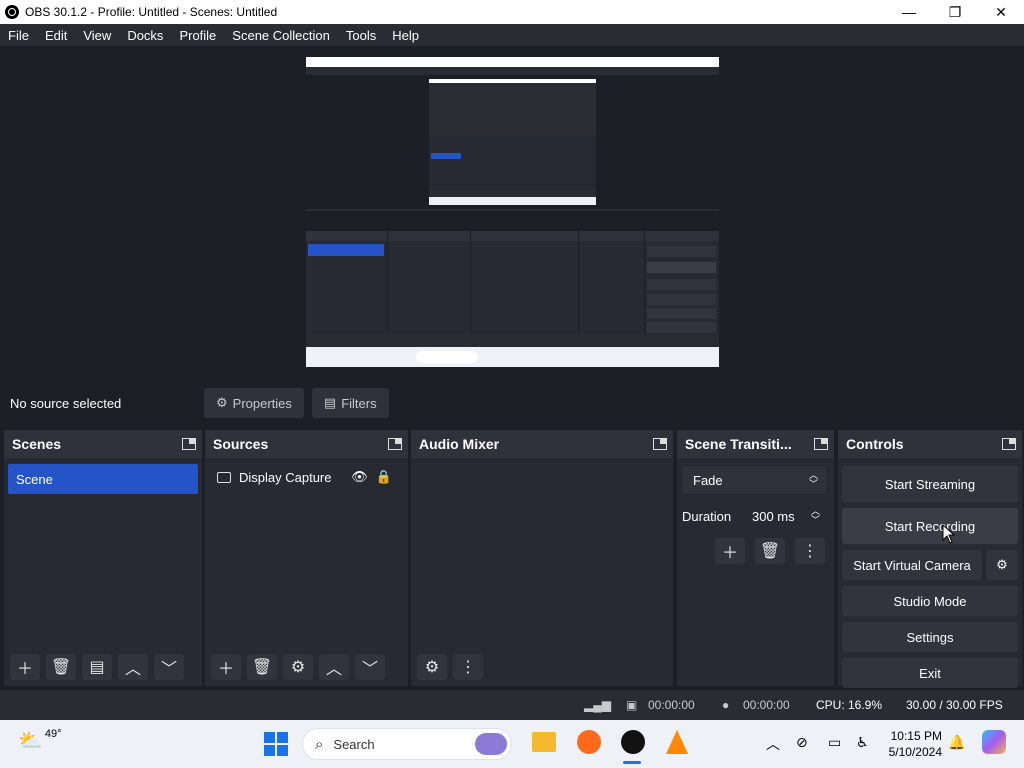 This screenshot has width=1024, height=768. What do you see at coordinates (262, 403) in the screenshot?
I see `properties-label: Properties` at bounding box center [262, 403].